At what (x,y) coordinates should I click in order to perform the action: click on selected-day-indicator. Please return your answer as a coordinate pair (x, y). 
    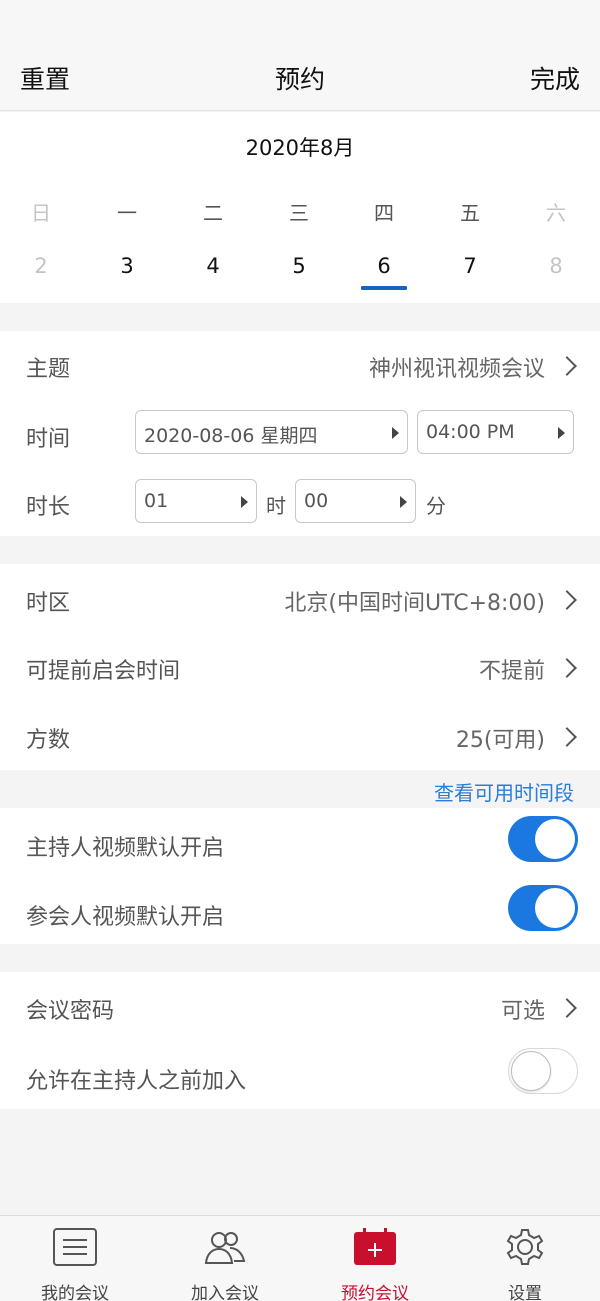
    Looking at the image, I should click on (384, 288).